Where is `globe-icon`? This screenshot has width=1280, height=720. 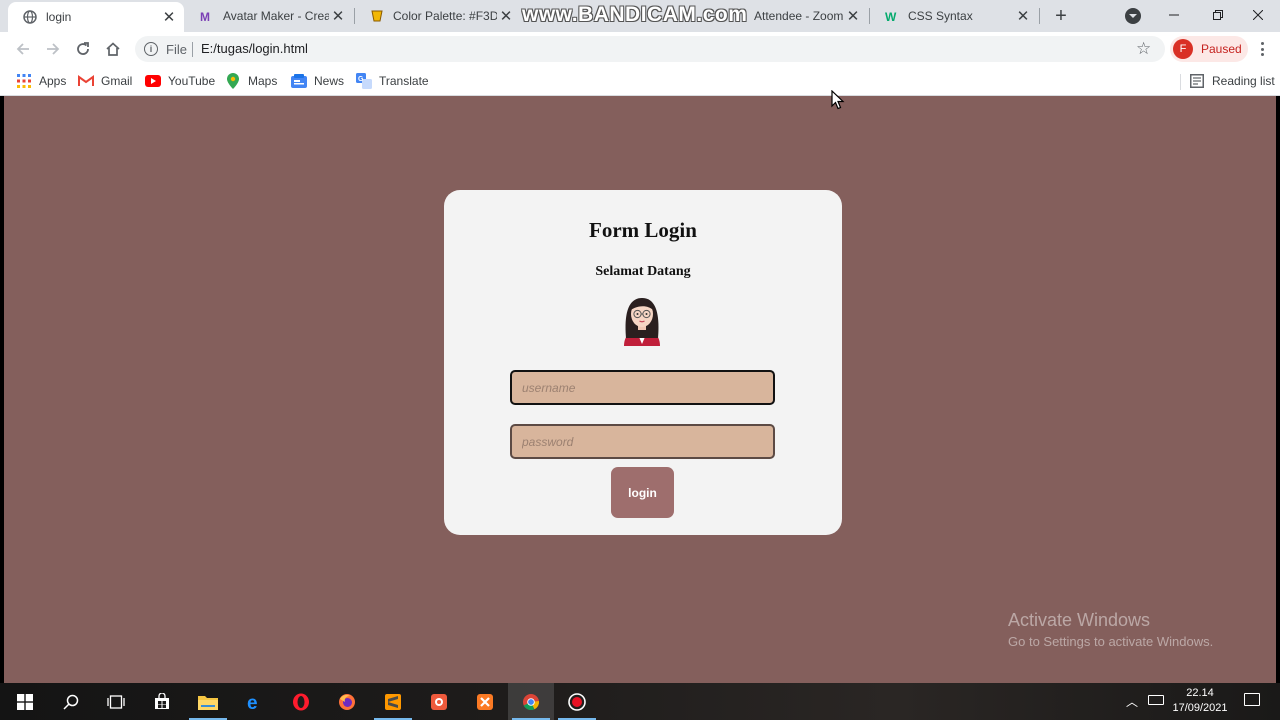 globe-icon is located at coordinates (30, 17).